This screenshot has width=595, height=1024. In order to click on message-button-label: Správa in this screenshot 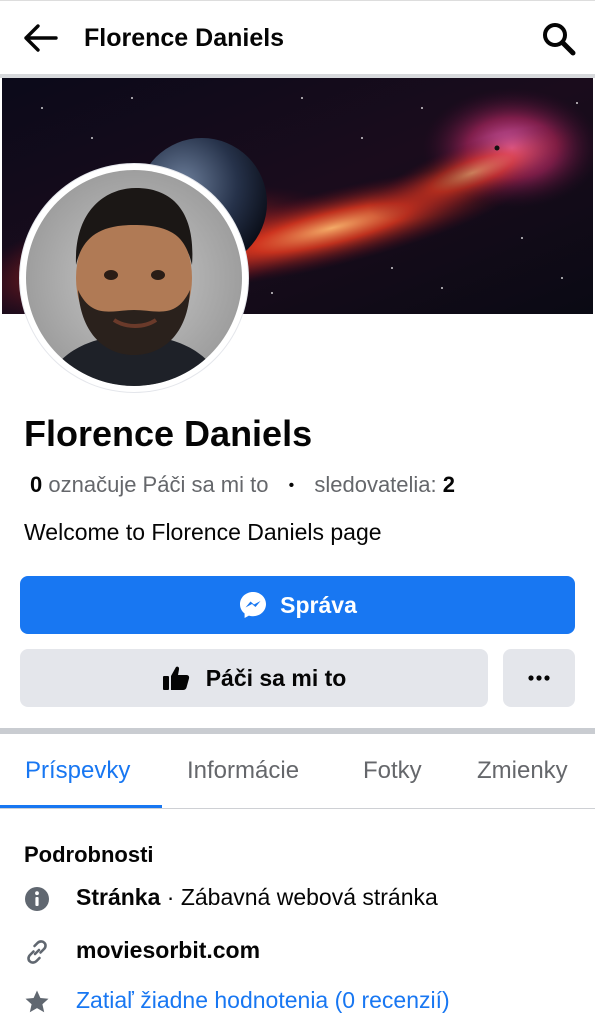, I will do `click(318, 604)`.